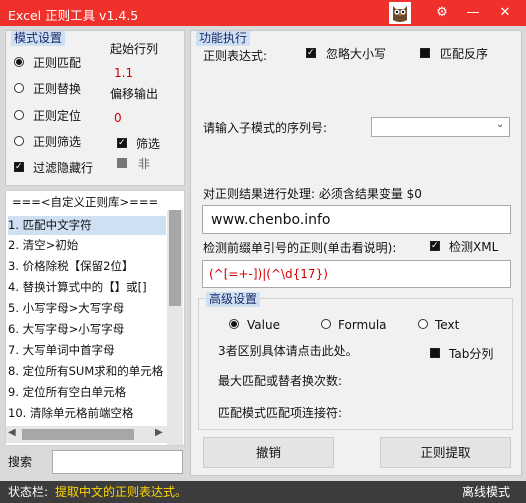  Describe the element at coordinates (356, 219) in the screenshot. I see `process-input: www.chenbo.info` at that location.